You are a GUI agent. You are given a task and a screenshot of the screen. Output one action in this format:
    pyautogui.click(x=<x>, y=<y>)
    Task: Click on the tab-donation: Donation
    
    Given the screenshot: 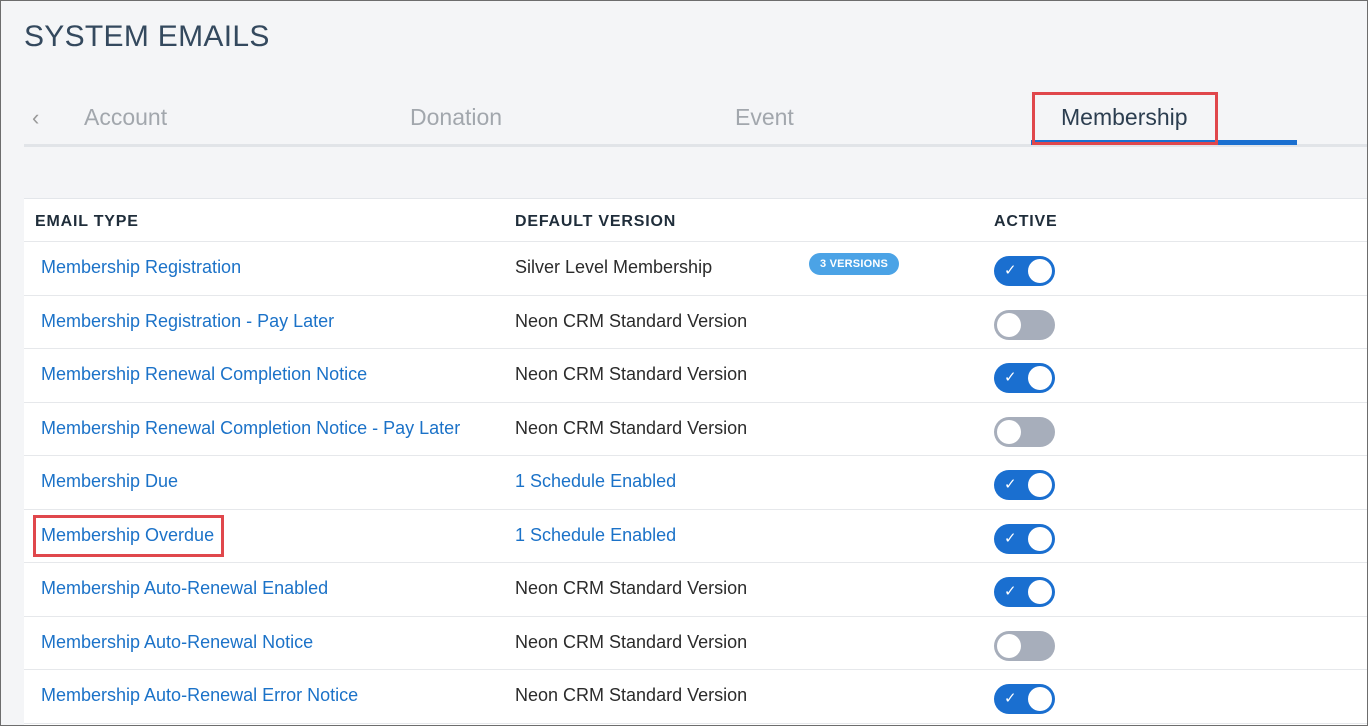 What is the action you would take?
    pyautogui.click(x=456, y=117)
    